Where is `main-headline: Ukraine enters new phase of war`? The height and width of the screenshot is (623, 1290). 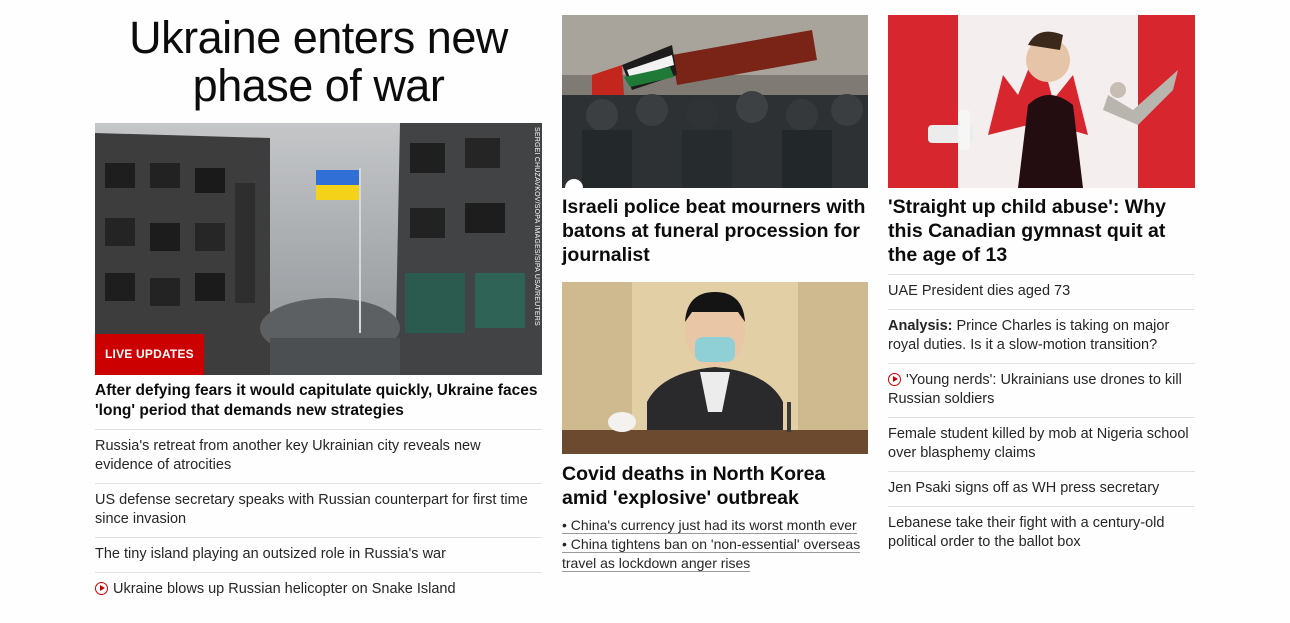
main-headline: Ukraine enters new phase of war is located at coordinates (318, 62).